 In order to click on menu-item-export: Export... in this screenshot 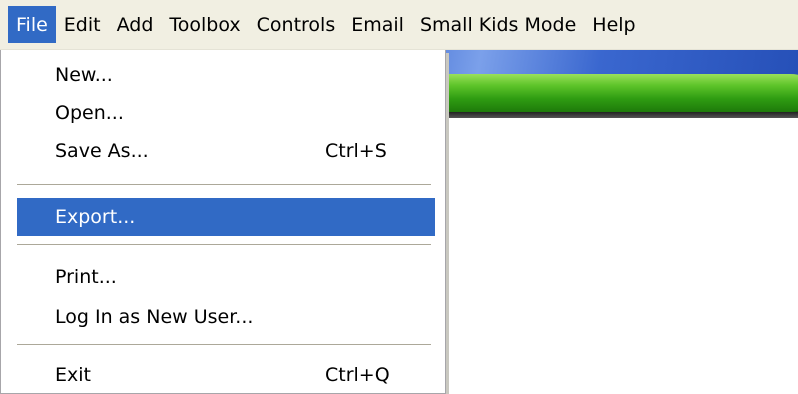, I will do `click(226, 217)`.